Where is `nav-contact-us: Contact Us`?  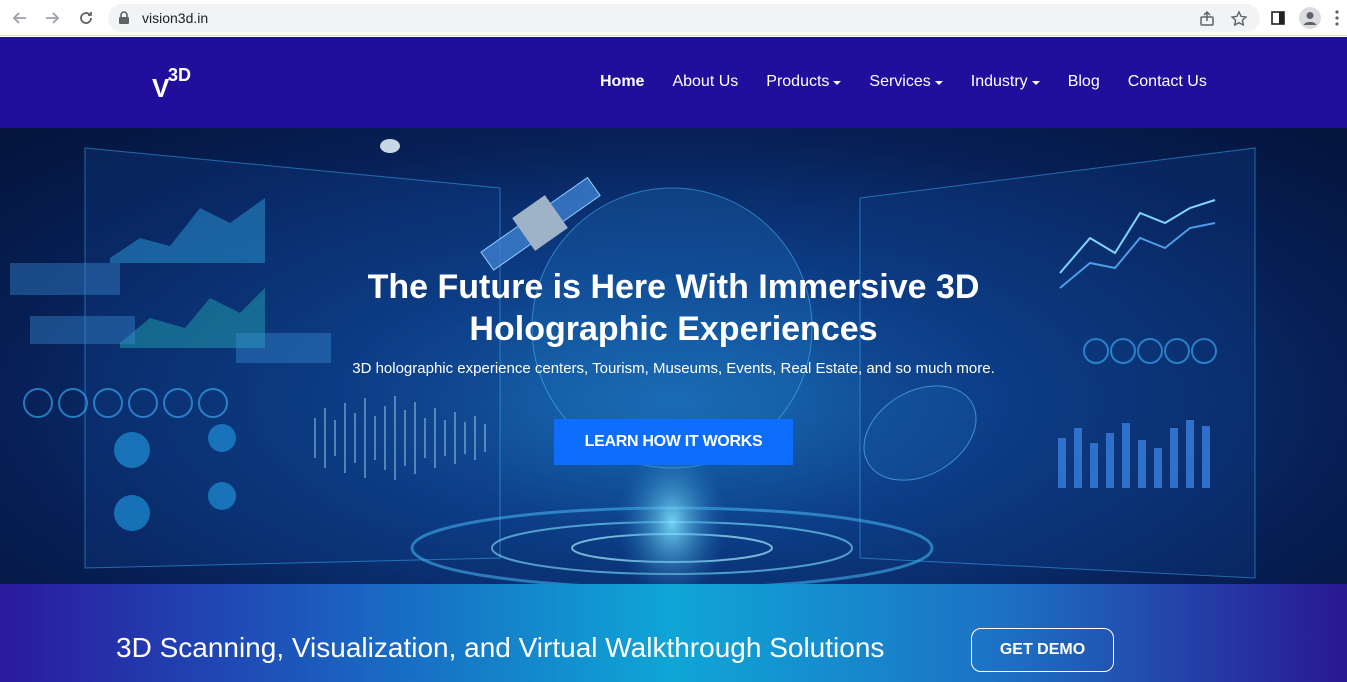 nav-contact-us: Contact Us is located at coordinates (1167, 82).